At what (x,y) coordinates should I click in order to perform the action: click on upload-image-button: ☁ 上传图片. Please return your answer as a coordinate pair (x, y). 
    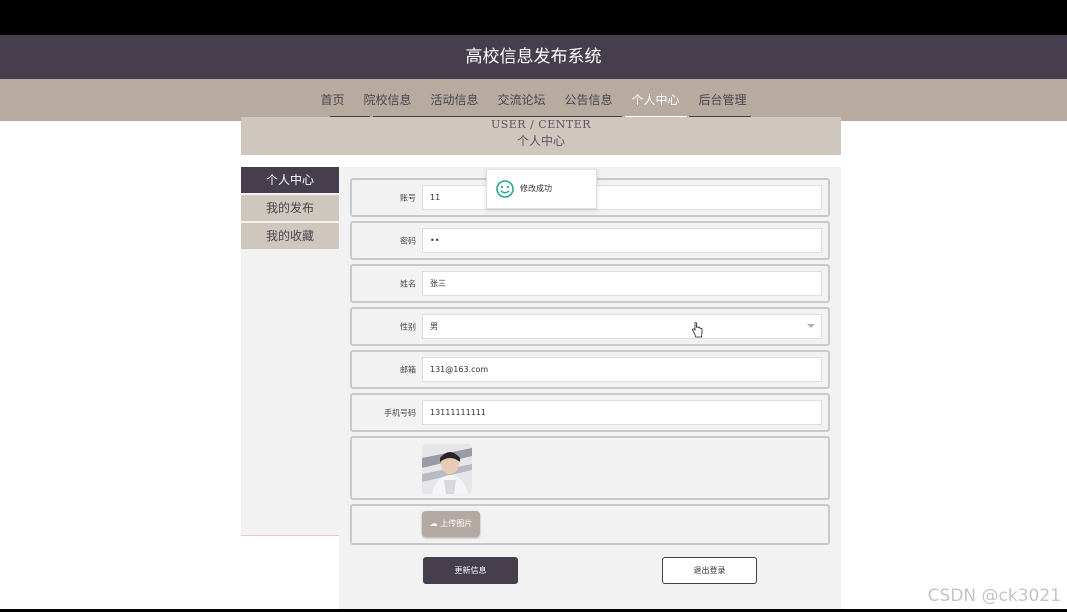
    Looking at the image, I should click on (451, 524).